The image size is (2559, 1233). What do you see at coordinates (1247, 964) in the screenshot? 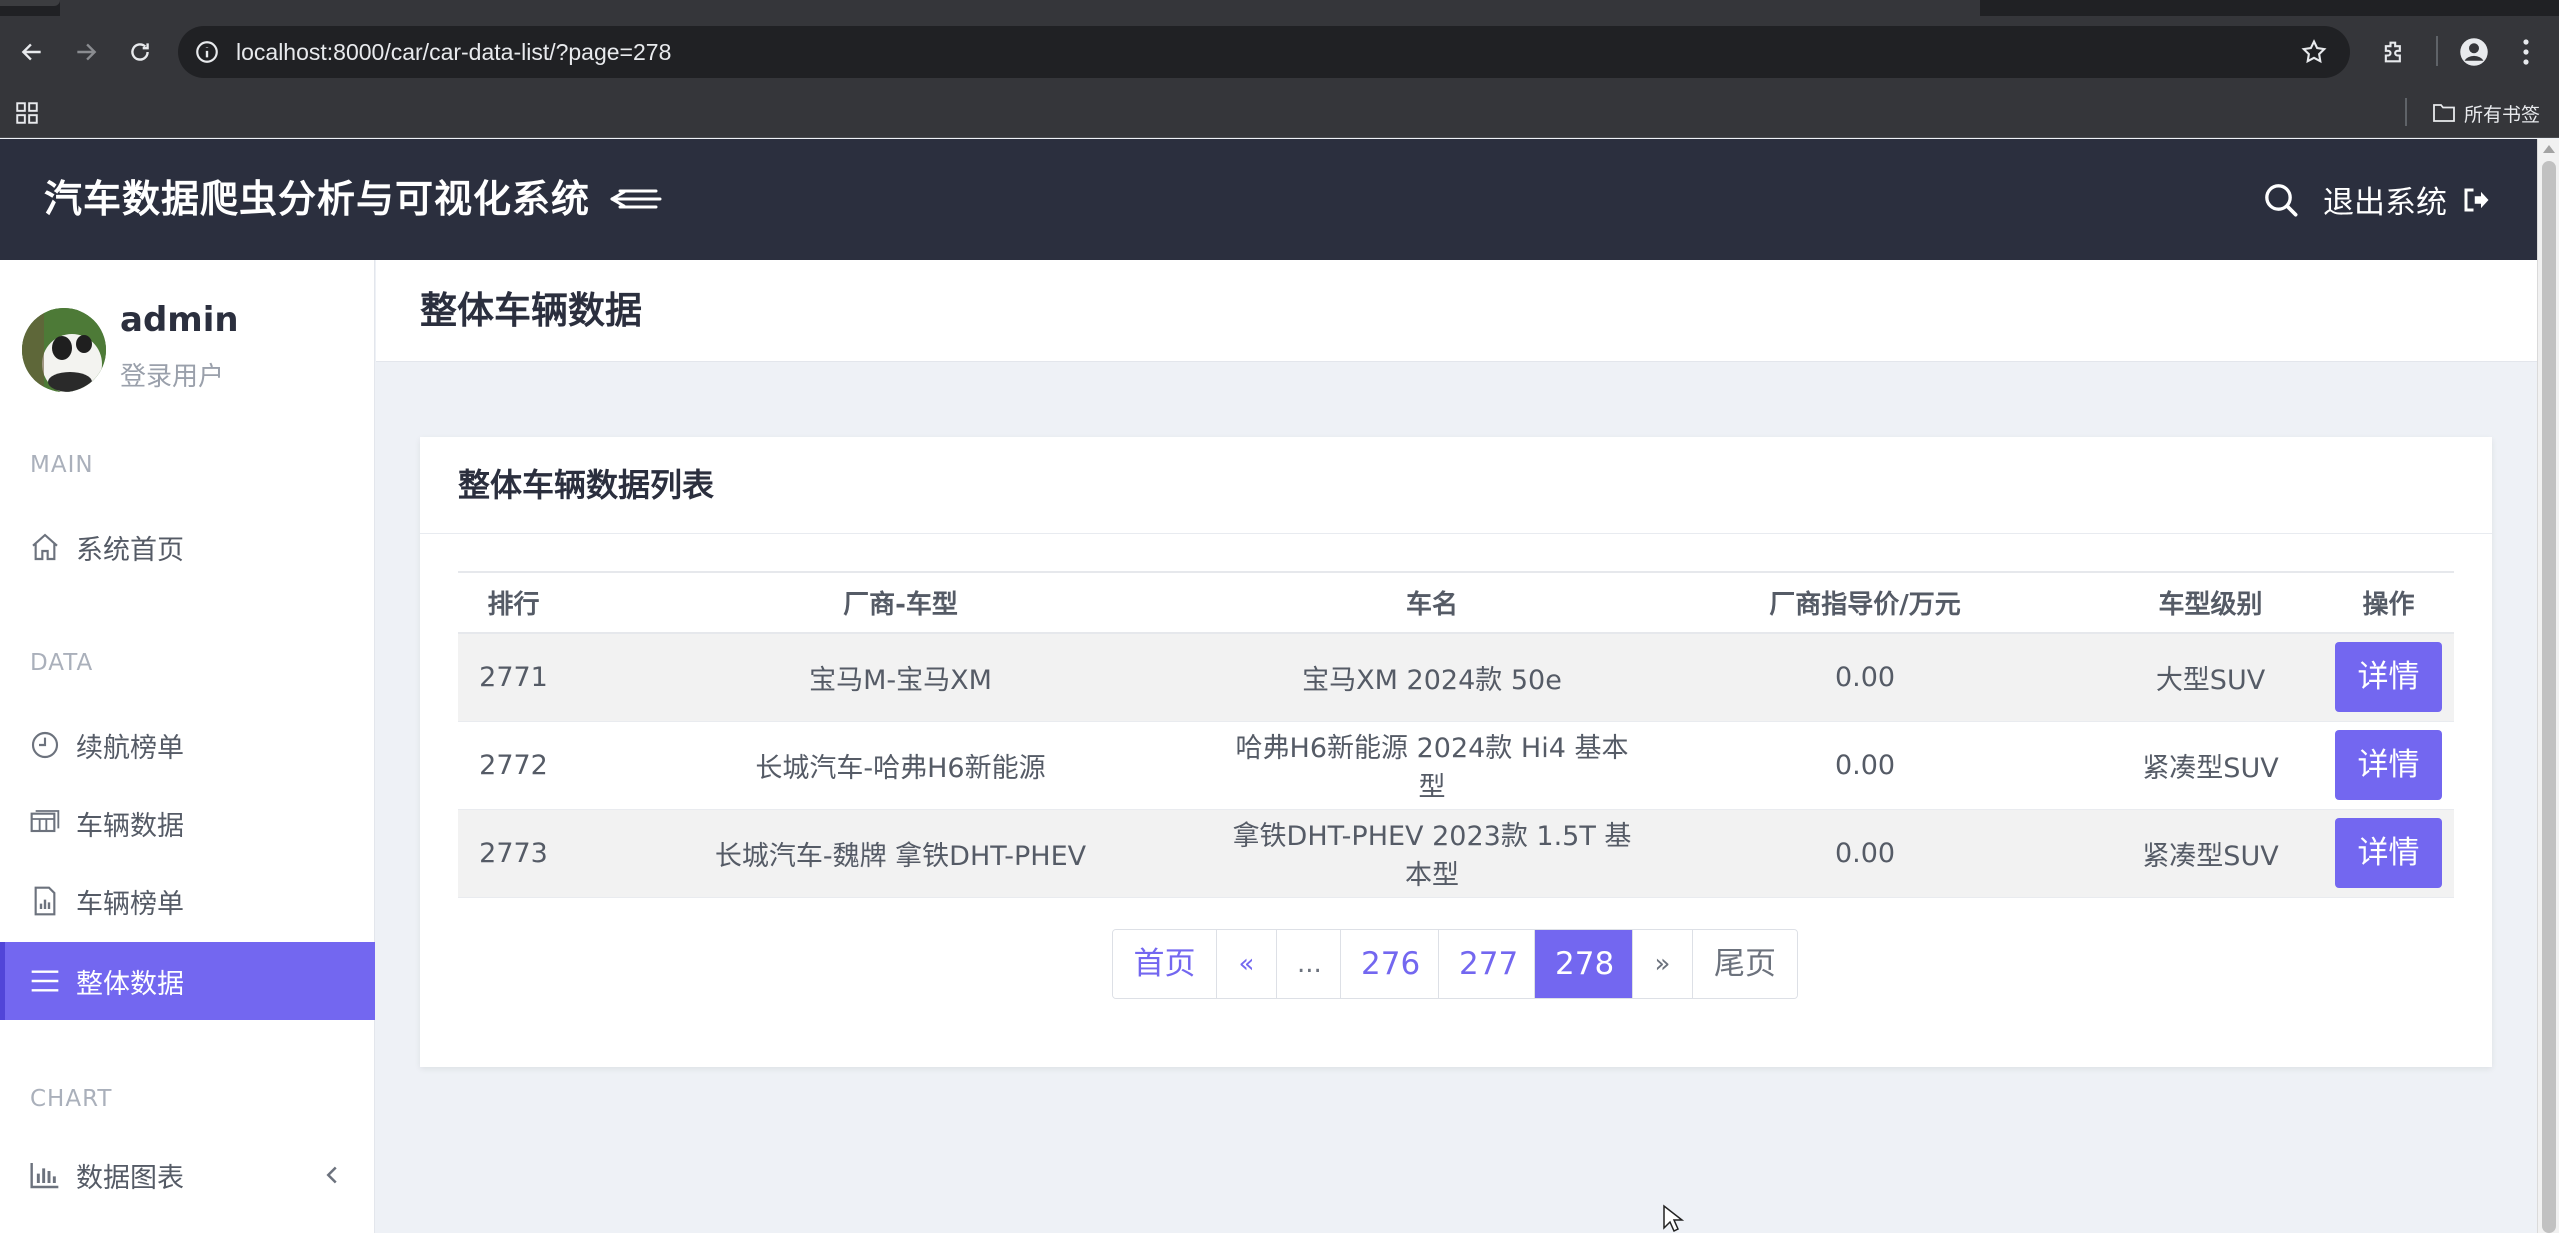
I see `pagination-prev: «` at bounding box center [1247, 964].